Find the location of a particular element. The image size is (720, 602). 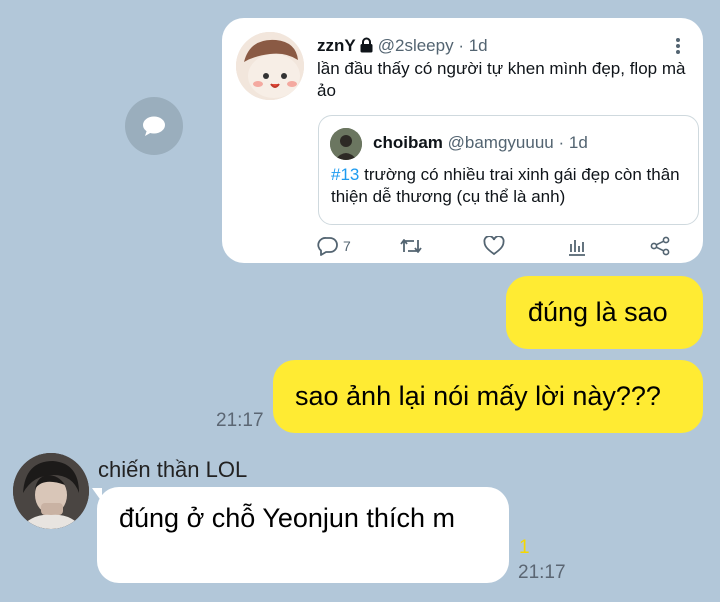

outgoing-message: đúng là sao is located at coordinates (604, 312).